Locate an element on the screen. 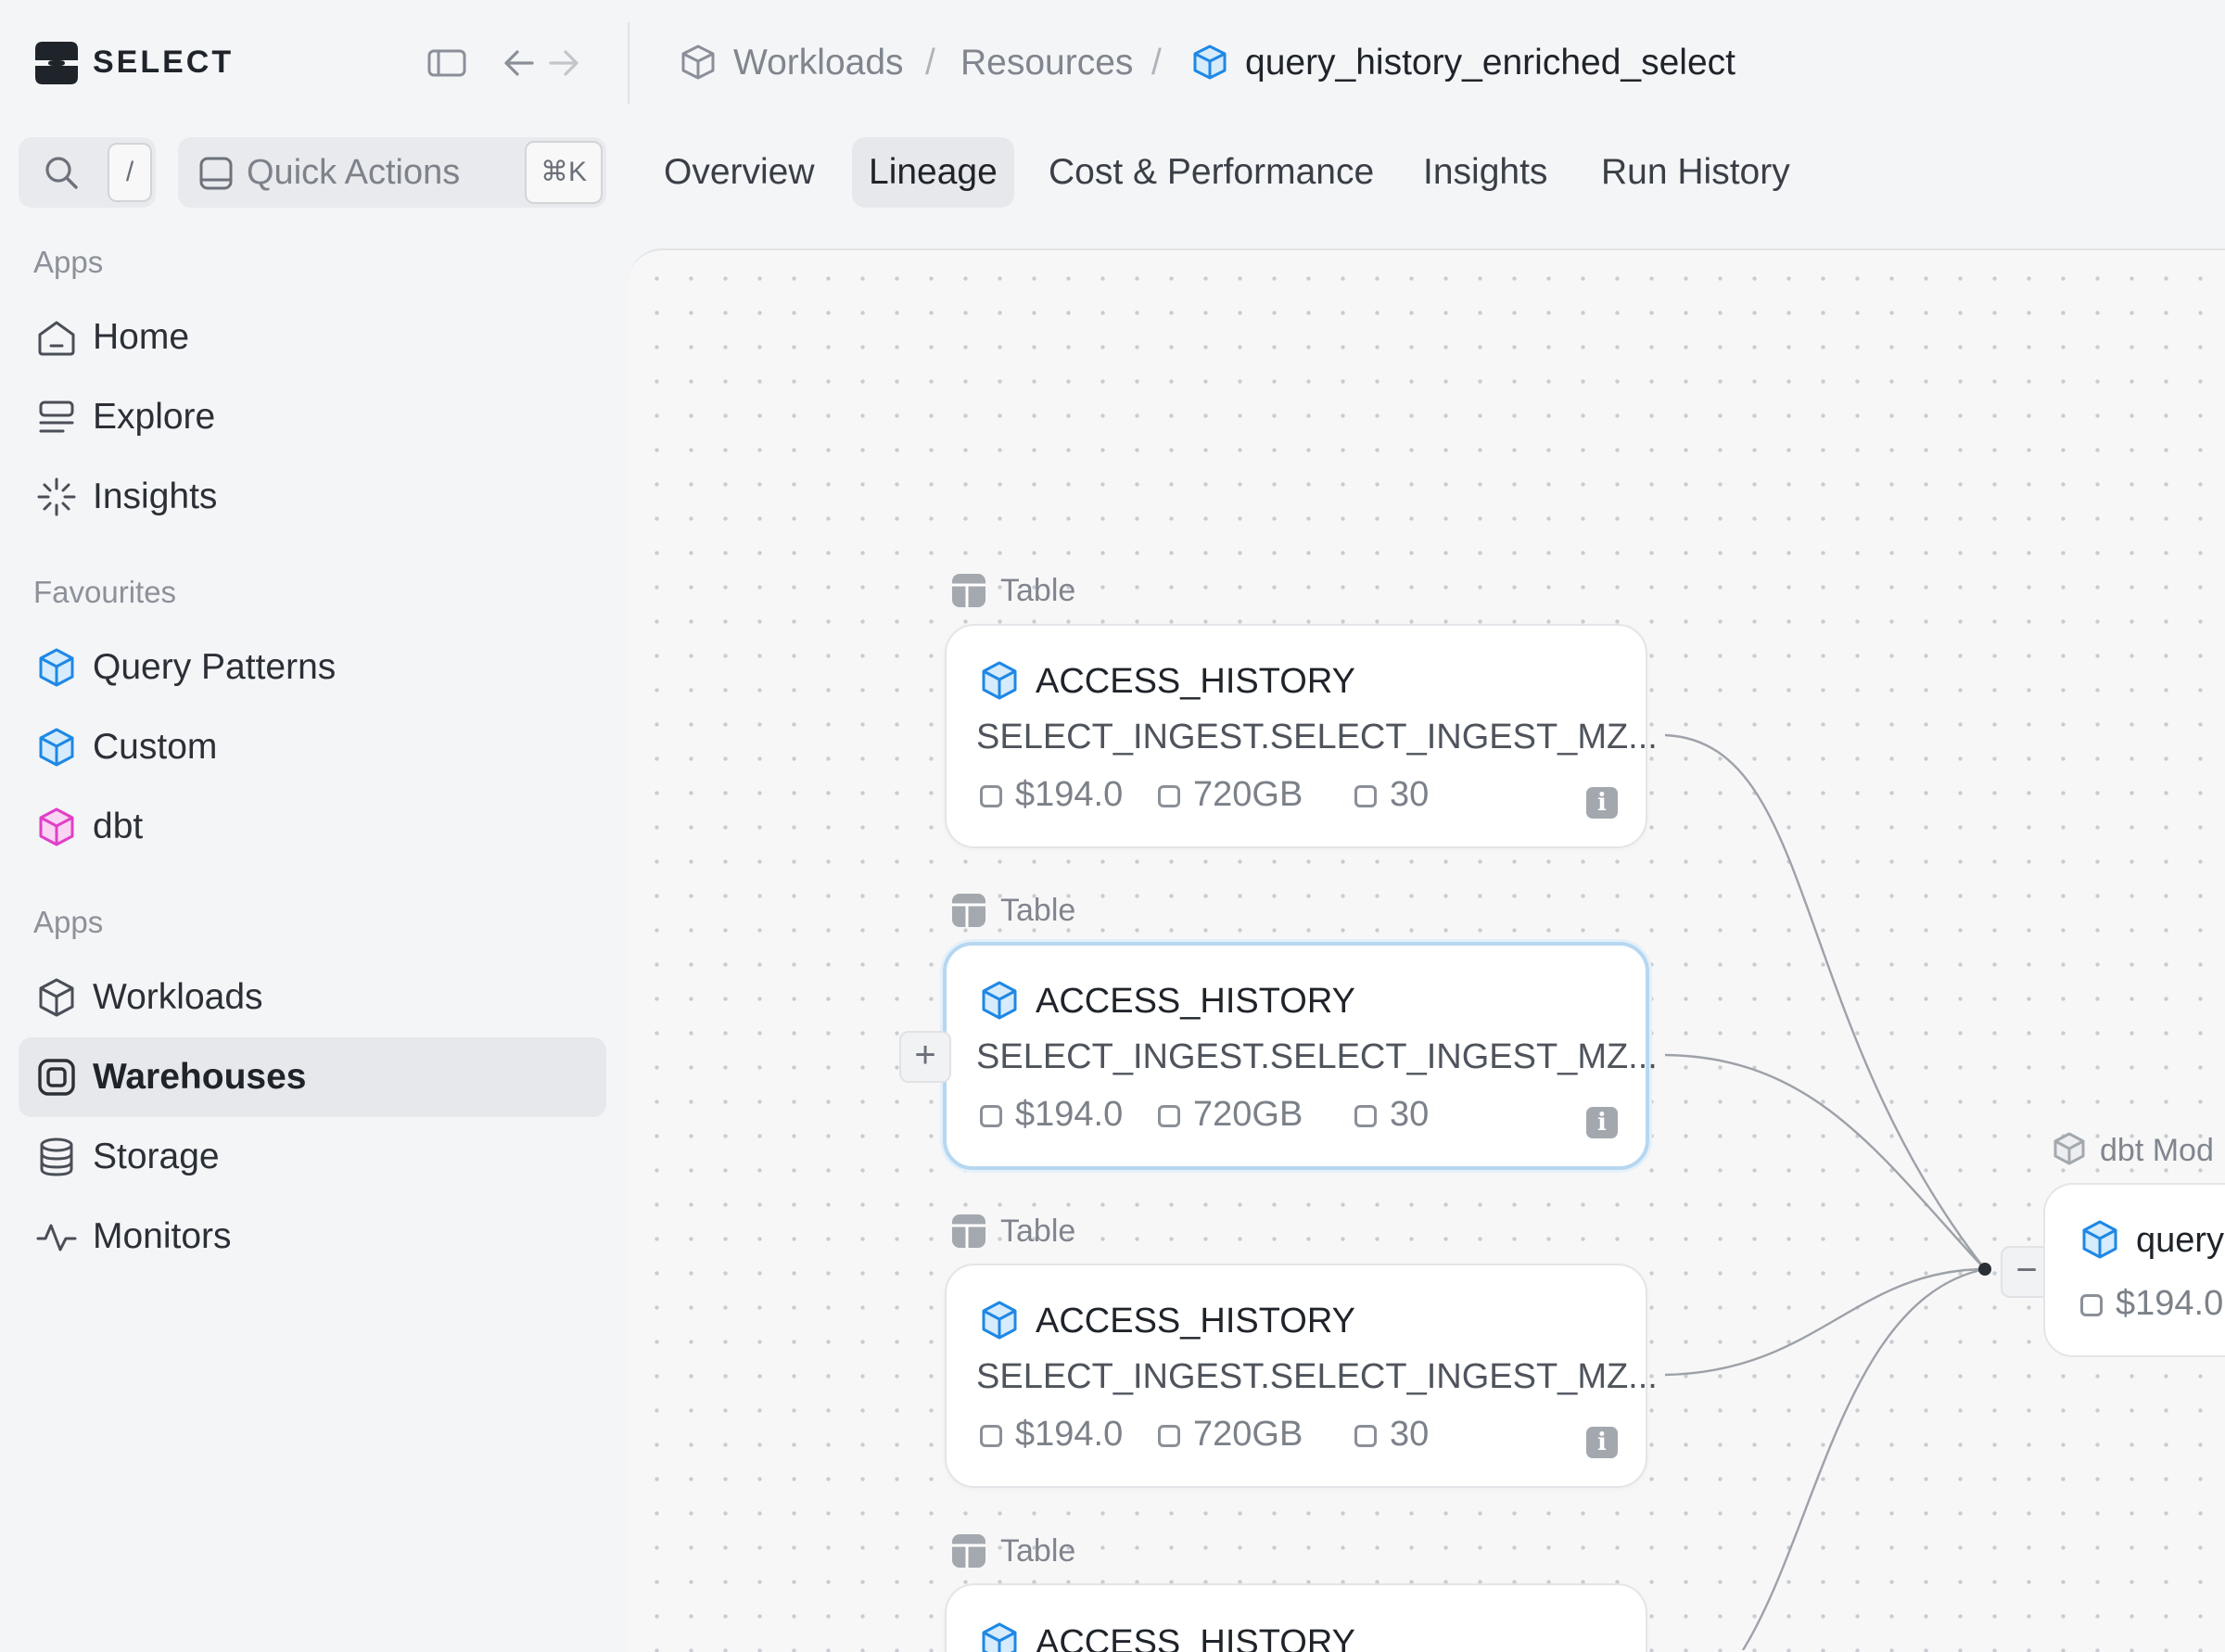 The image size is (2225, 1652). node-title: query is located at coordinates (2180, 1240).